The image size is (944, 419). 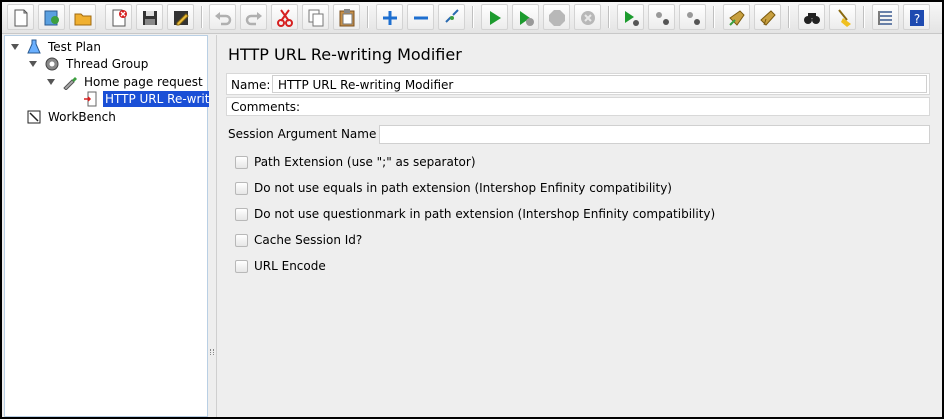 I want to click on clear-all-icon, so click(x=768, y=18).